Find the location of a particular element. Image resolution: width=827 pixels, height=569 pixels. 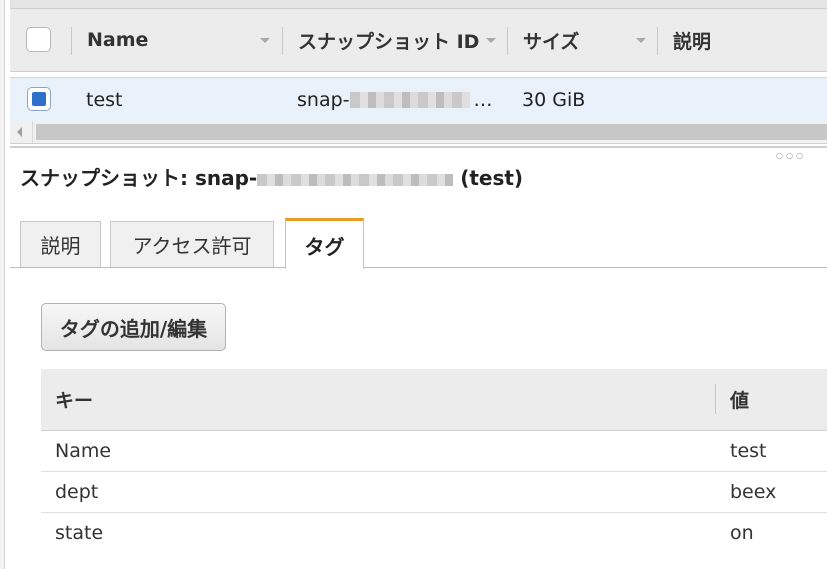

tag-key: state is located at coordinates (79, 533).